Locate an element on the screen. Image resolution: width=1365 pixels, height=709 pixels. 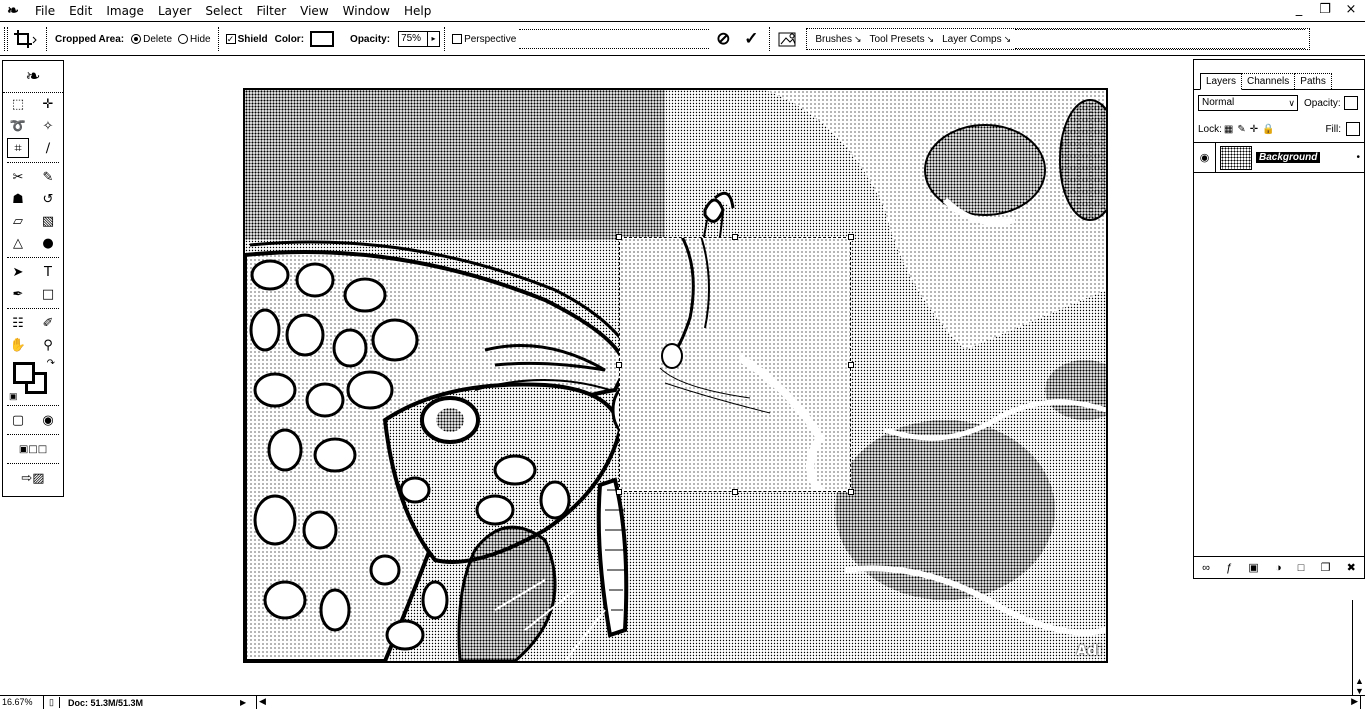
photoshop-feather-icon: ❧ is located at coordinates (13, 11).